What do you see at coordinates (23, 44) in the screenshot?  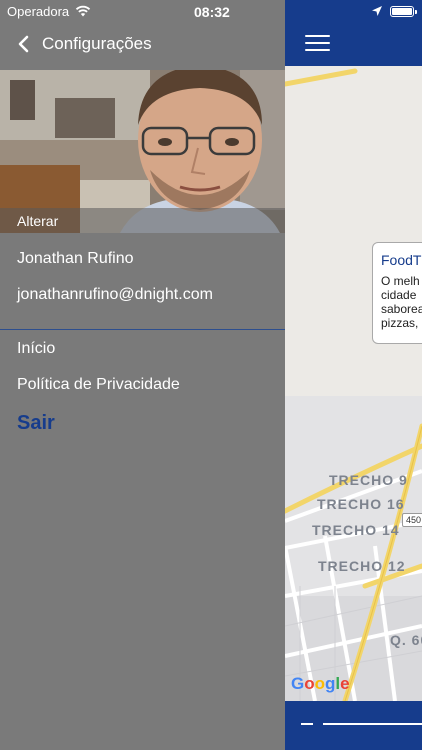 I see `chevron-left-icon` at bounding box center [23, 44].